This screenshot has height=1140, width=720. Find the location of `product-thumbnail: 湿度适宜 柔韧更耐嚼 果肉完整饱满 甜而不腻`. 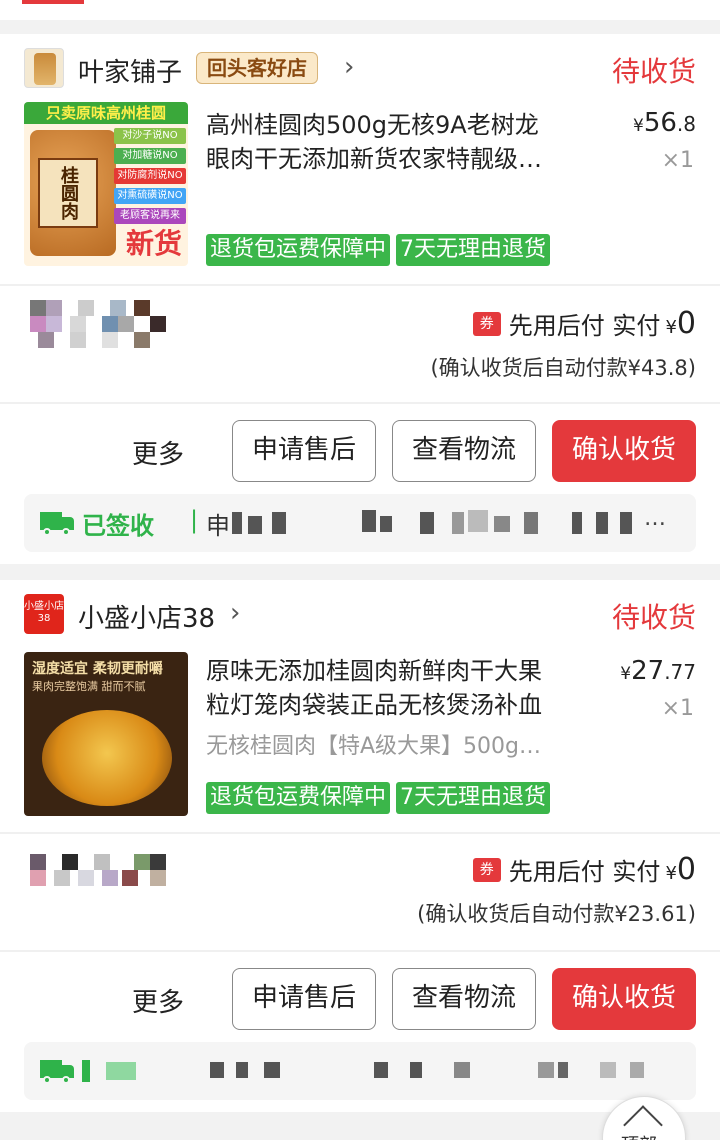

product-thumbnail: 湿度适宜 柔韧更耐嚼 果肉完整饱满 甜而不腻 is located at coordinates (106, 734).